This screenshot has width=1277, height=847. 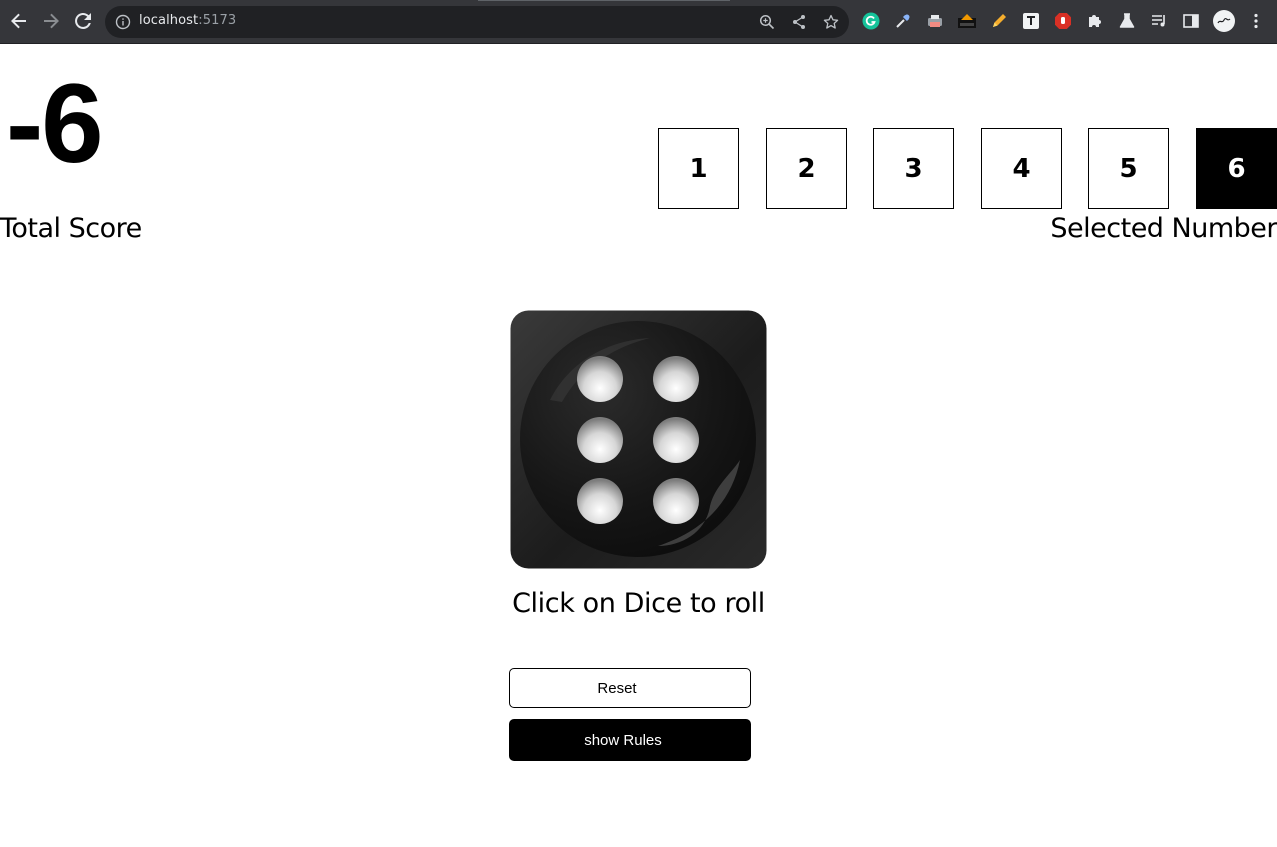 I want to click on extension-dark-icon, so click(x=967, y=21).